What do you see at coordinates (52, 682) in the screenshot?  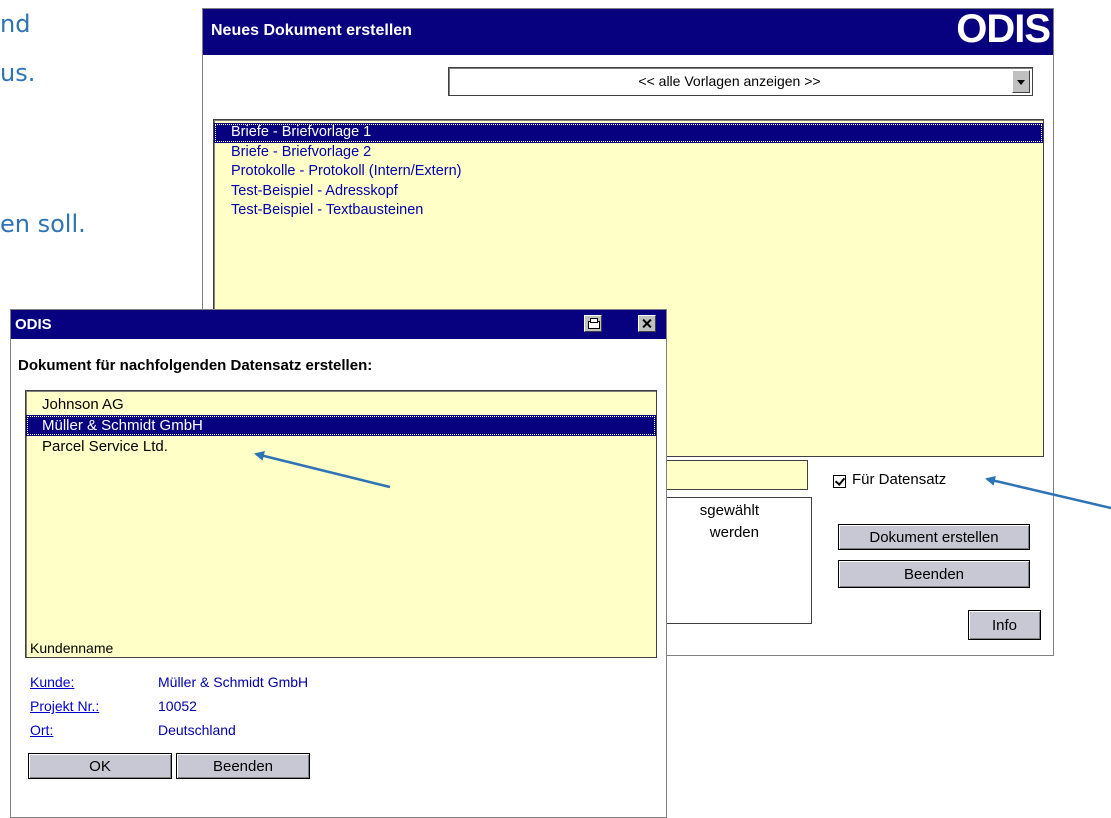 I see `customer-link: Kunde:` at bounding box center [52, 682].